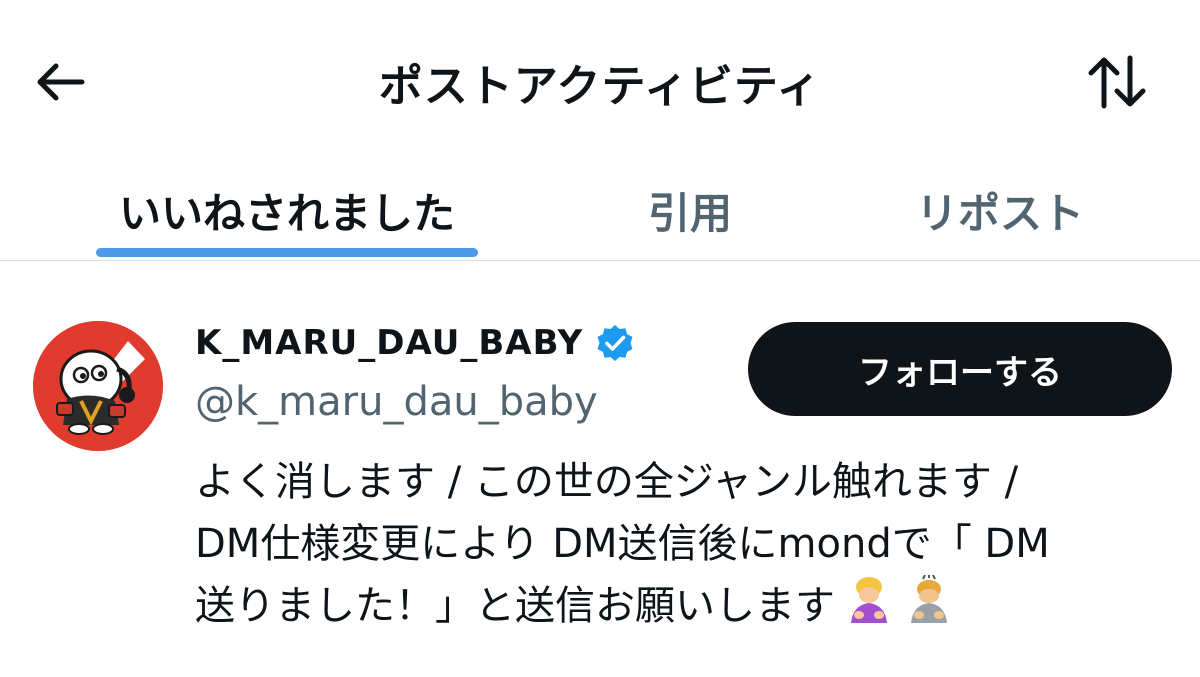 This screenshot has height=677, width=1200. I want to click on sort-button, so click(1117, 82).